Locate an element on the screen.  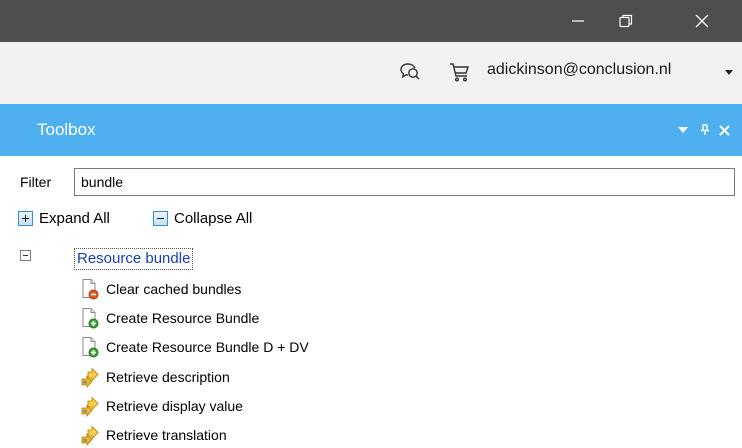
minimize-button is located at coordinates (578, 21).